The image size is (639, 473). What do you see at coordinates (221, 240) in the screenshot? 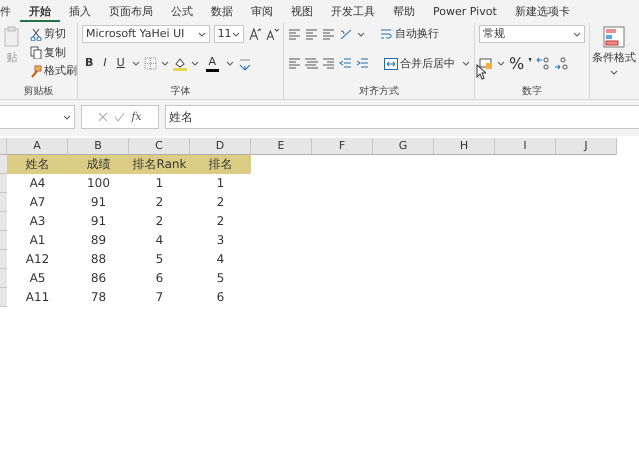
I see `table-cell-text: 3` at bounding box center [221, 240].